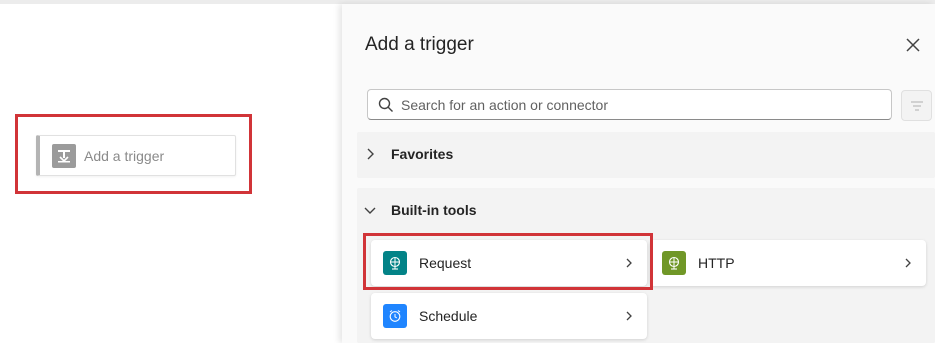 Image resolution: width=935 pixels, height=343 pixels. I want to click on search-box, so click(629, 104).